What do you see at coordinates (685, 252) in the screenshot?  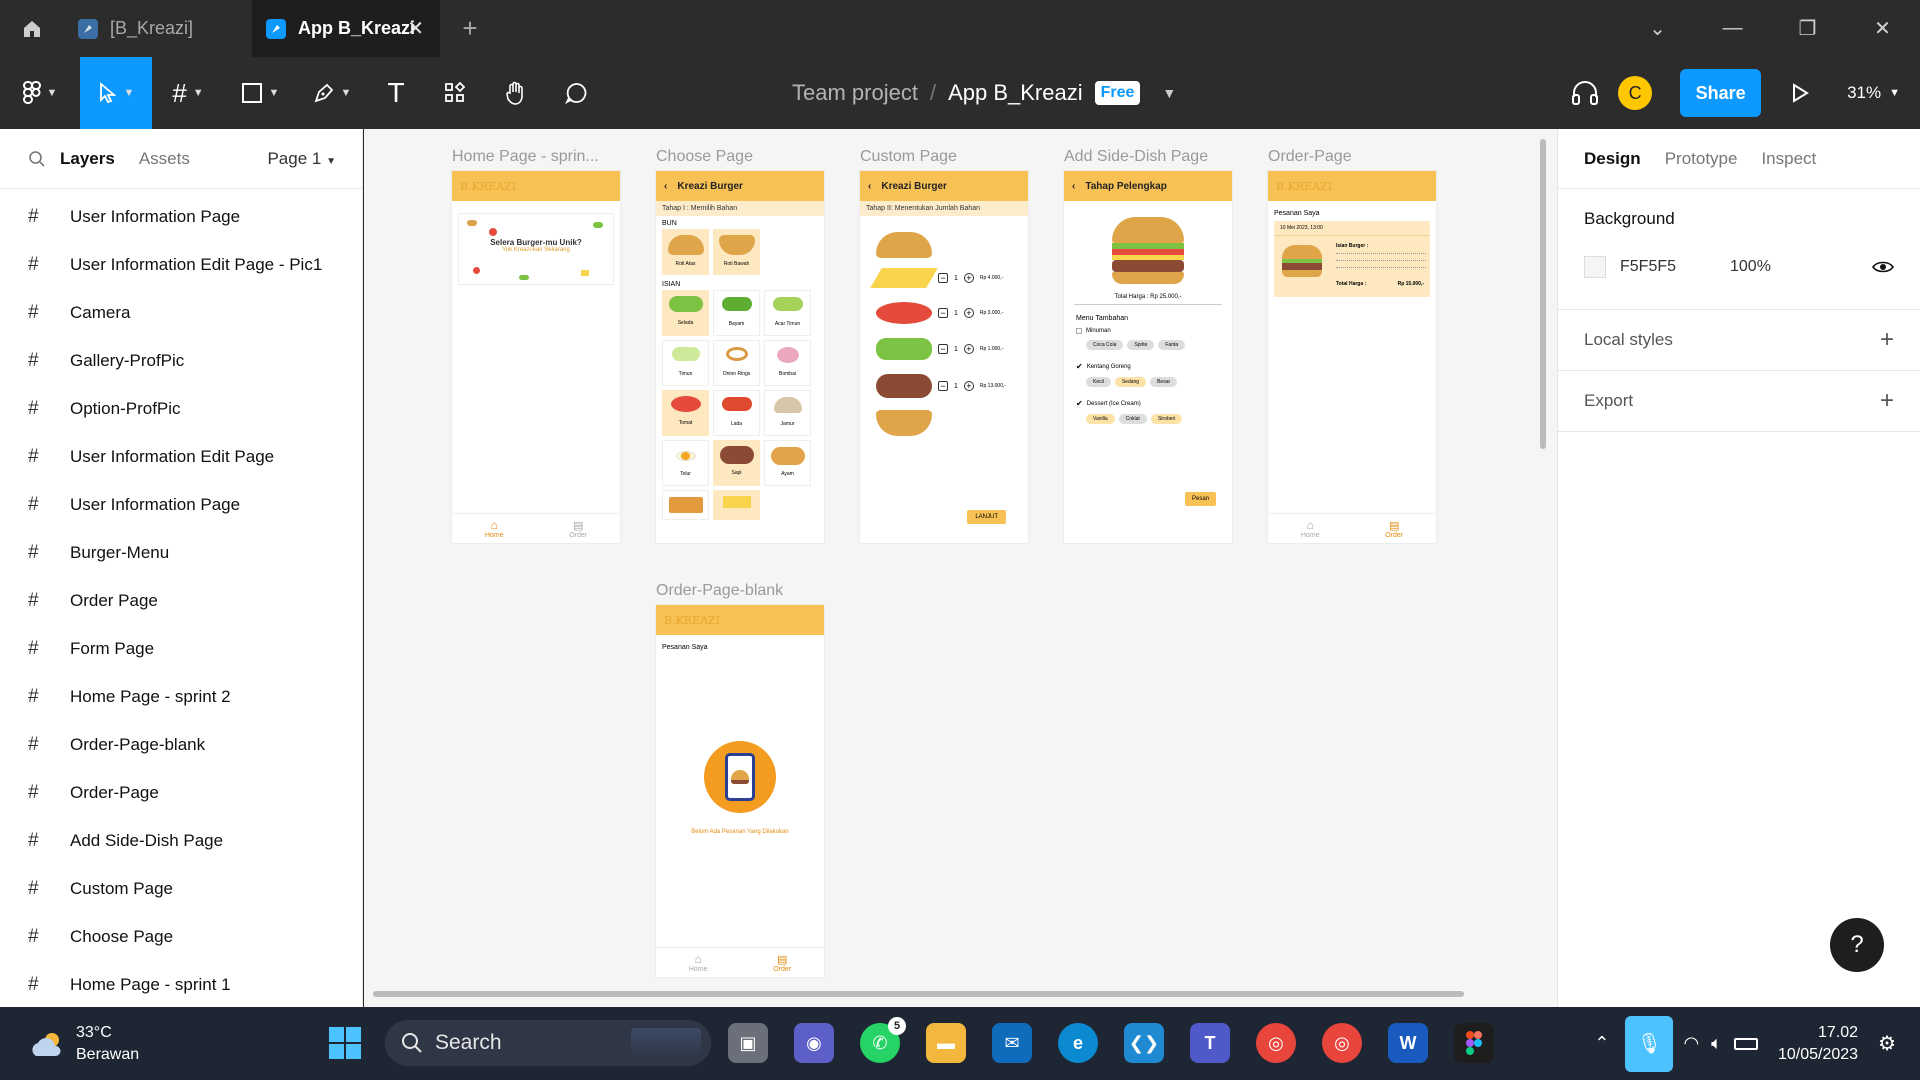 I see `ingredient-card: Roti Atas` at bounding box center [685, 252].